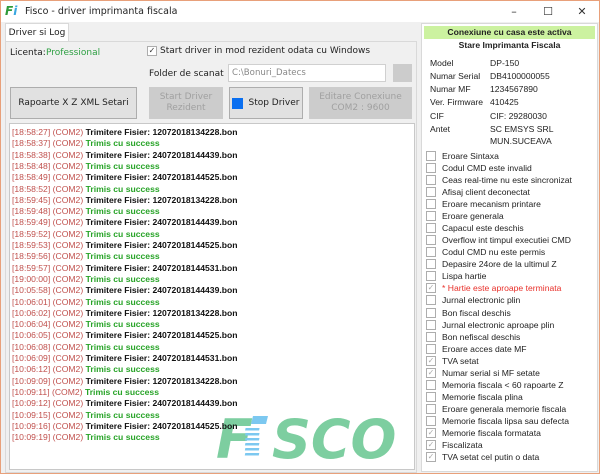 The image size is (600, 474). Describe the element at coordinates (482, 396) in the screenshot. I see `status-flag-label: Memorie fiscala plina` at that location.